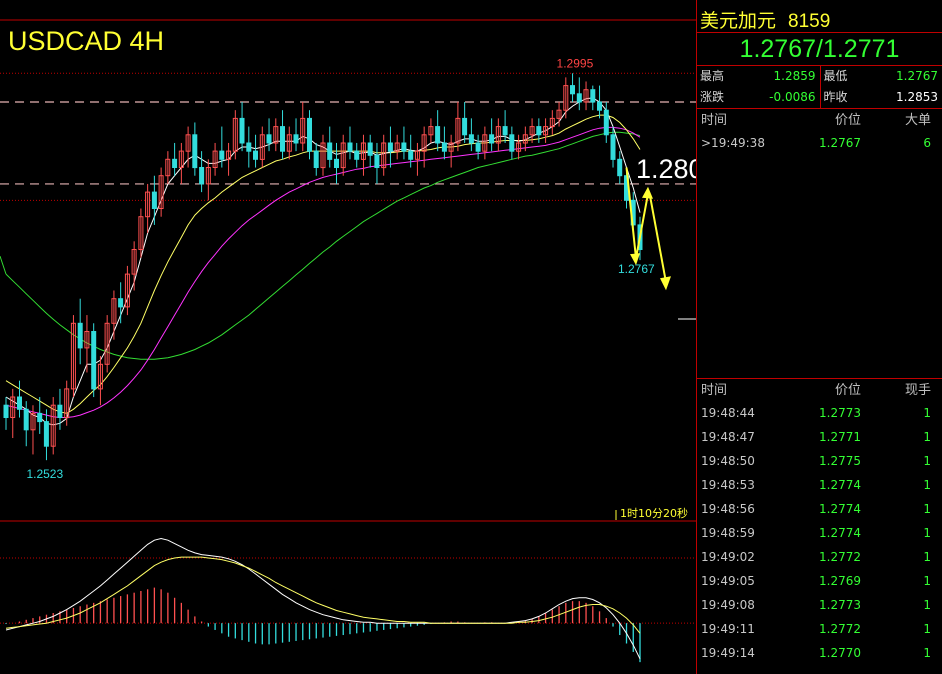  I want to click on row-time: 19:49:02, so click(728, 557).